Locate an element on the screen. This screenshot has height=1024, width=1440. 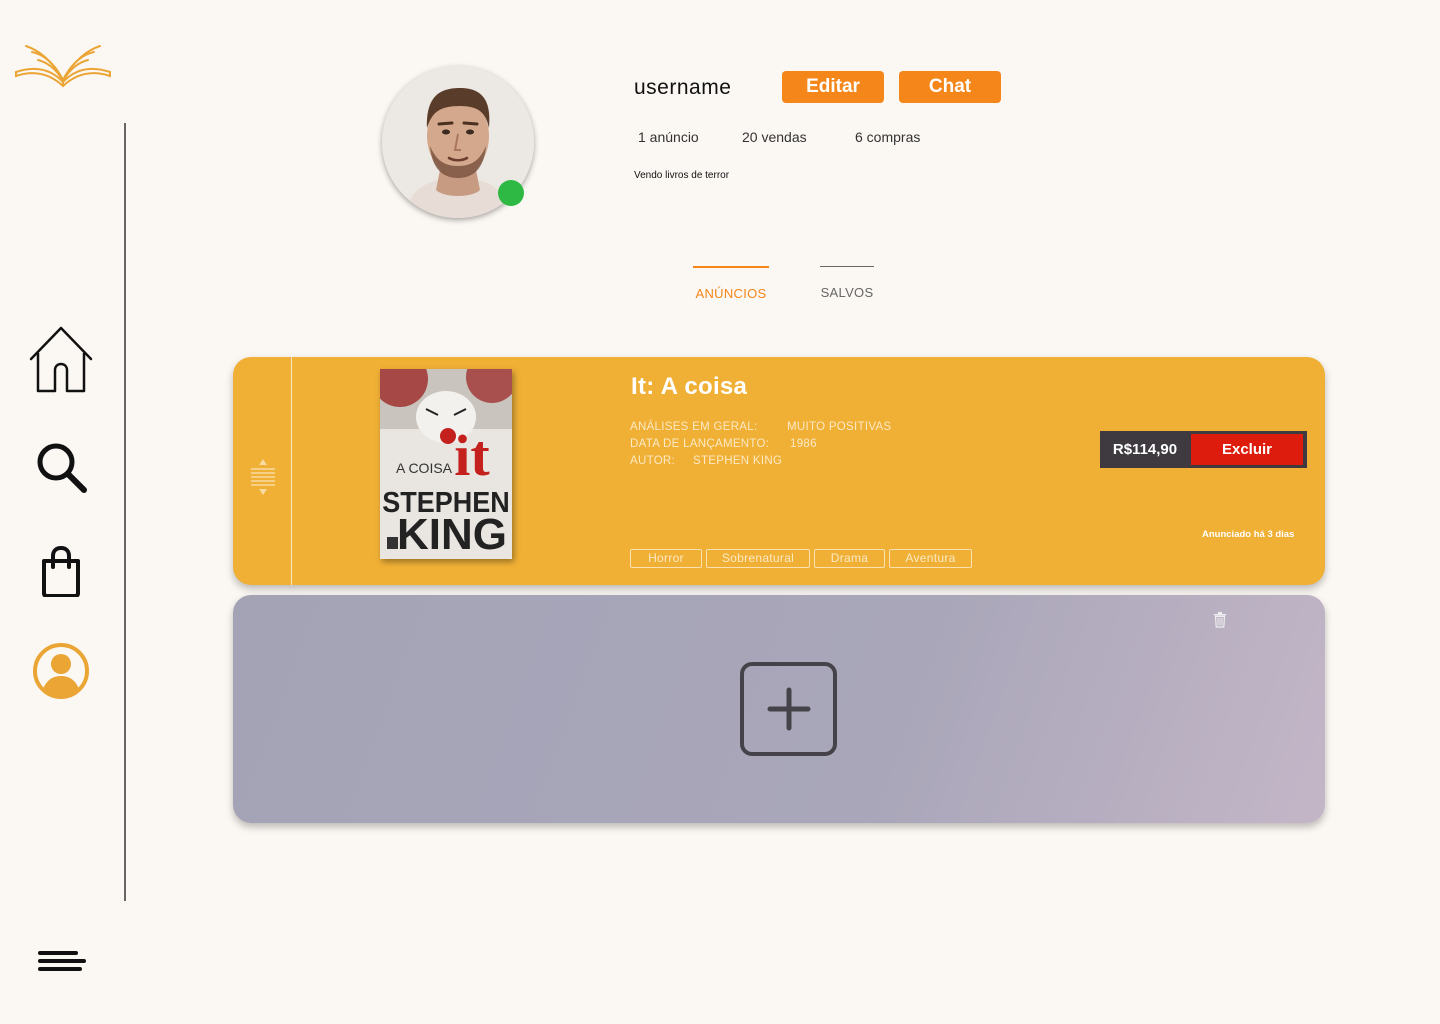
nav-cart is located at coordinates (61, 571).